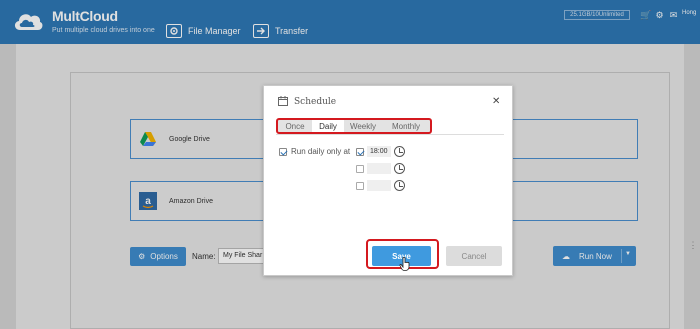 The width and height of the screenshot is (700, 329). What do you see at coordinates (496, 101) in the screenshot?
I see `close-icon: ✕` at bounding box center [496, 101].